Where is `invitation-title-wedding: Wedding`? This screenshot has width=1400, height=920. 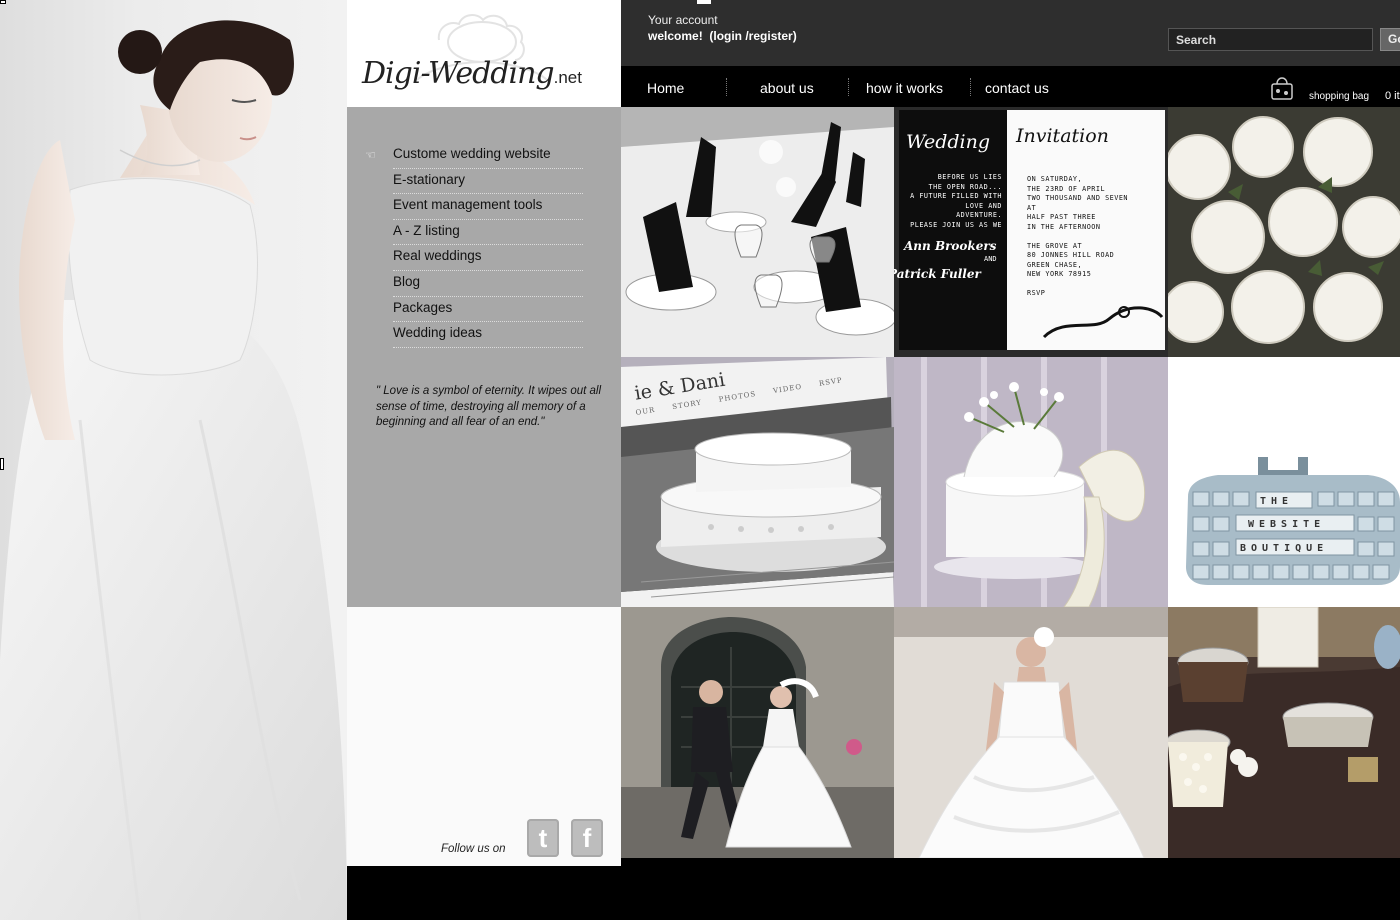 invitation-title-wedding: Wedding is located at coordinates (948, 142).